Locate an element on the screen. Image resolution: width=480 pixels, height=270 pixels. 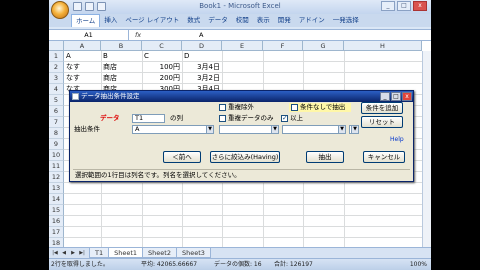
cell: 100円 is located at coordinates (161, 67).